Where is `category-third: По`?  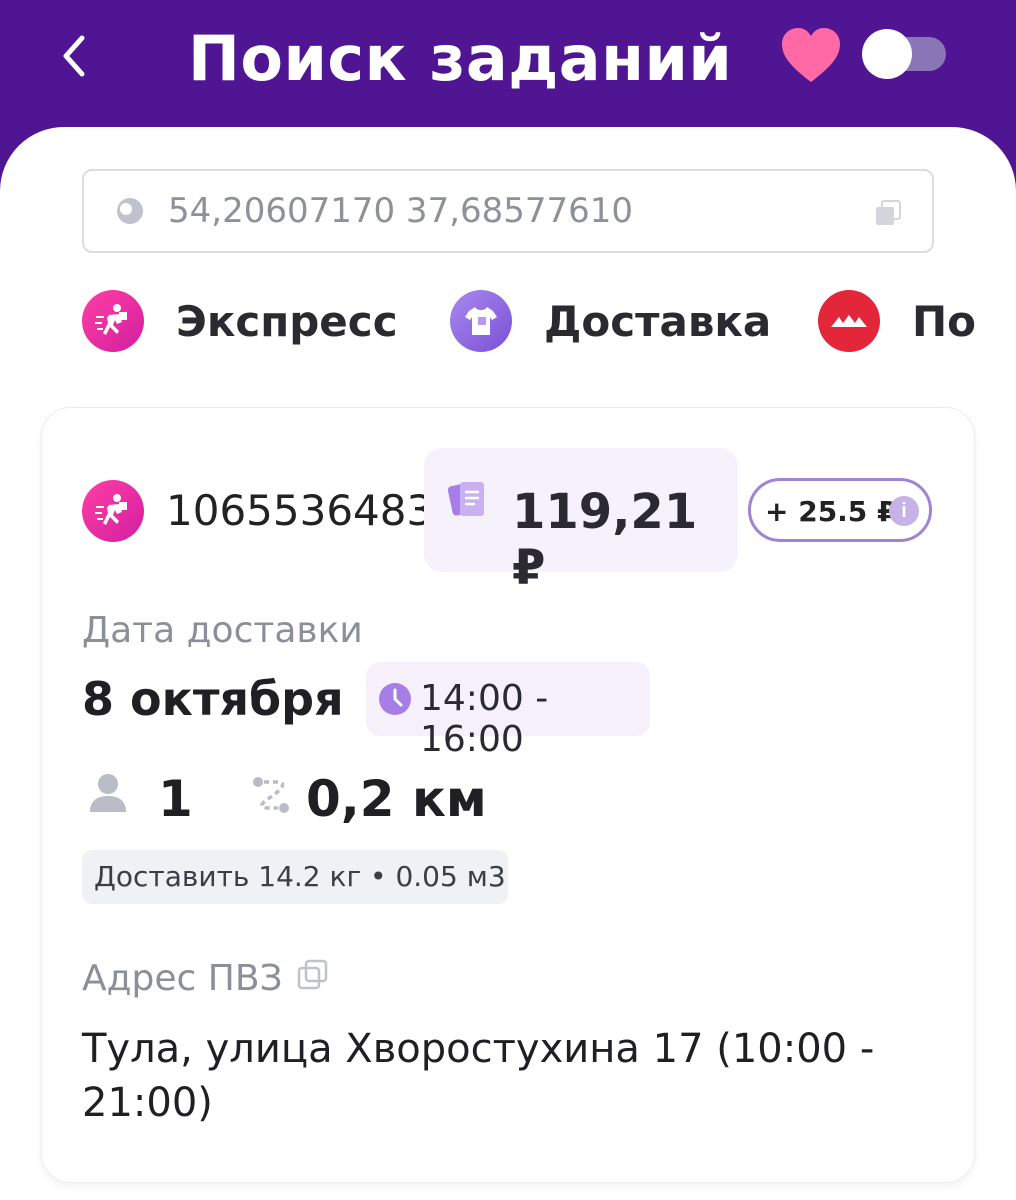 category-third: По is located at coordinates (897, 321).